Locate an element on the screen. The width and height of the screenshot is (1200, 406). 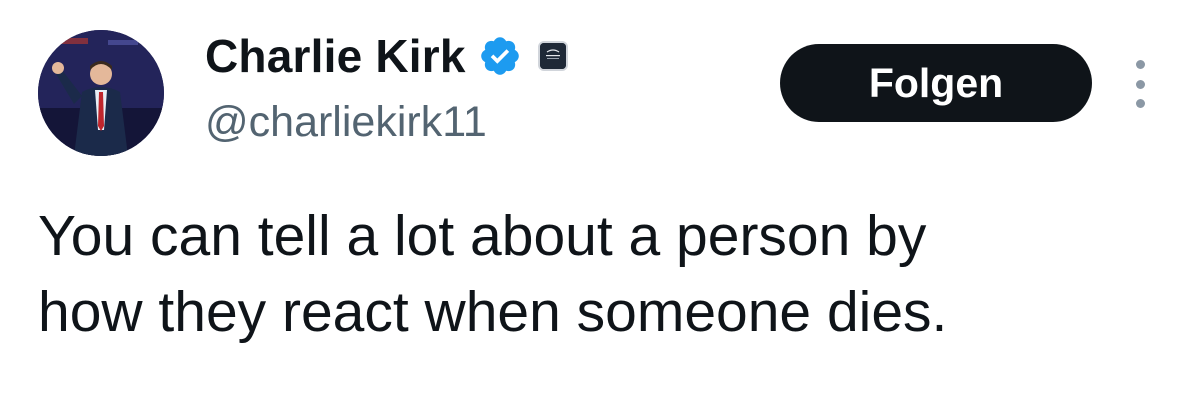
tweet-text-line: how they react when someone dies. is located at coordinates (493, 312).